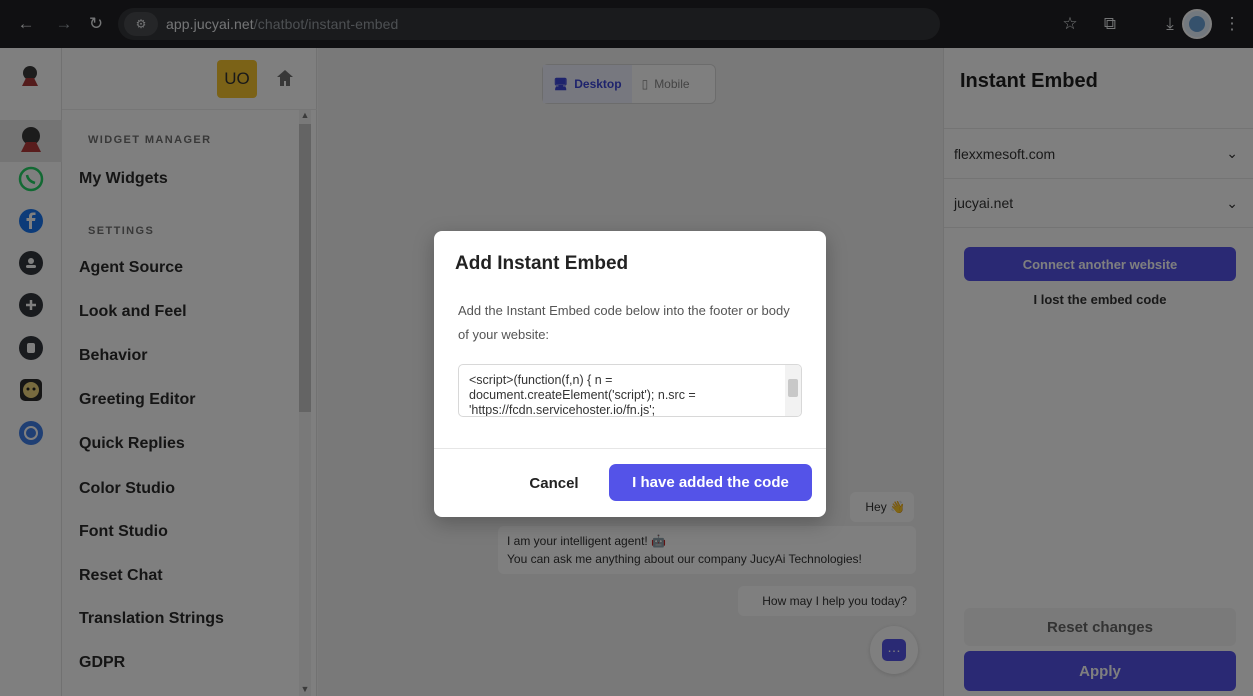 The height and width of the screenshot is (696, 1253). I want to click on modal-title: Add Instant Embed, so click(542, 263).